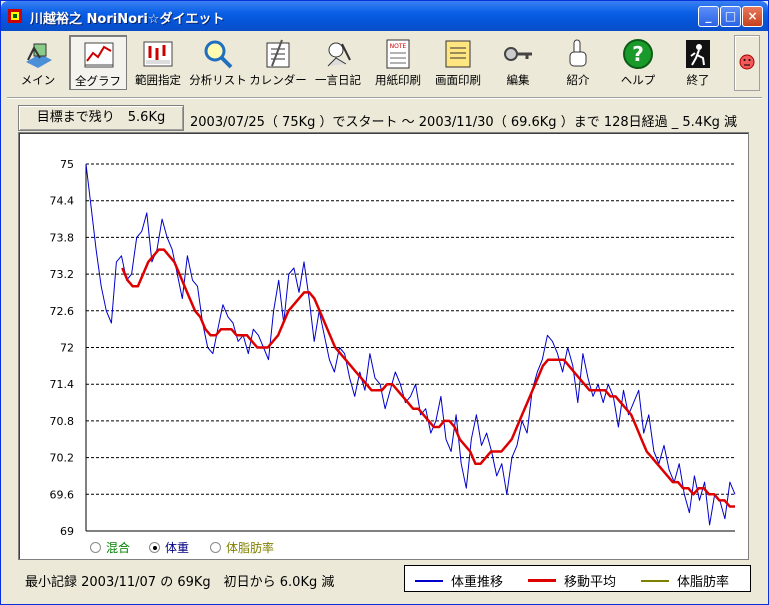  What do you see at coordinates (655, 581) in the screenshot?
I see `legend-swatch-body-fat` at bounding box center [655, 581].